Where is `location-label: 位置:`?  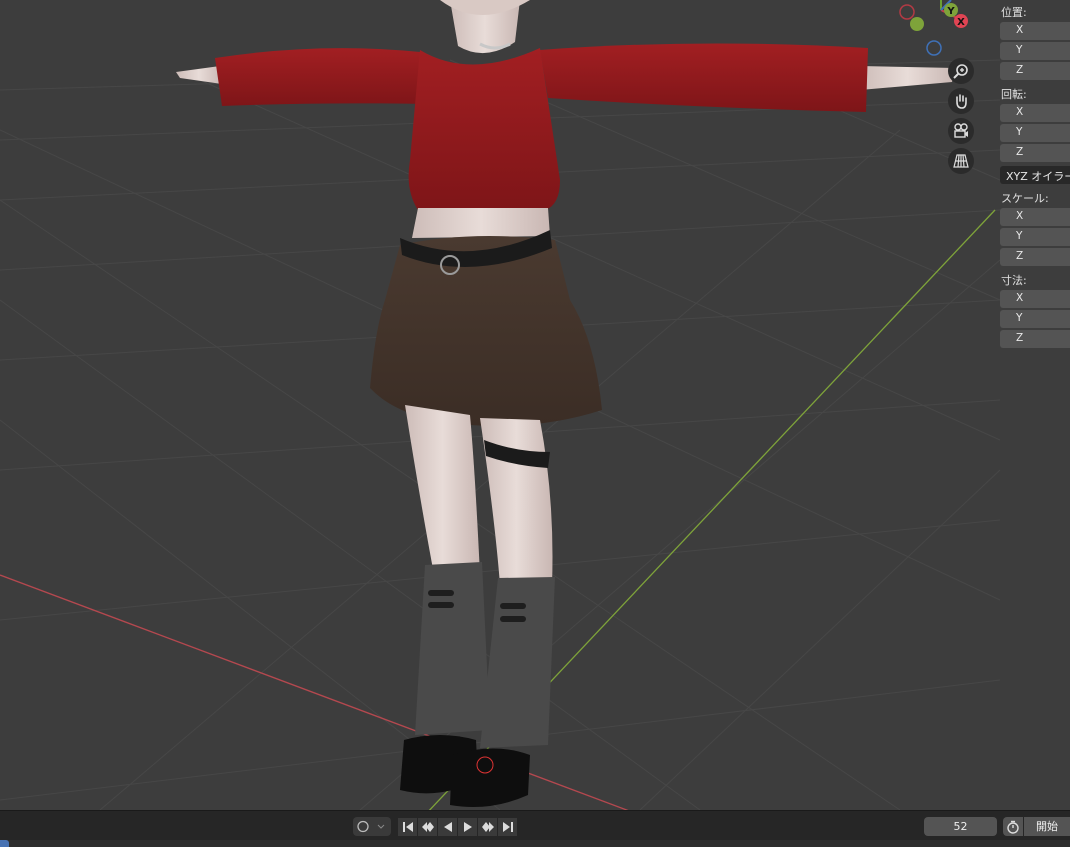 location-label: 位置: is located at coordinates (1014, 12).